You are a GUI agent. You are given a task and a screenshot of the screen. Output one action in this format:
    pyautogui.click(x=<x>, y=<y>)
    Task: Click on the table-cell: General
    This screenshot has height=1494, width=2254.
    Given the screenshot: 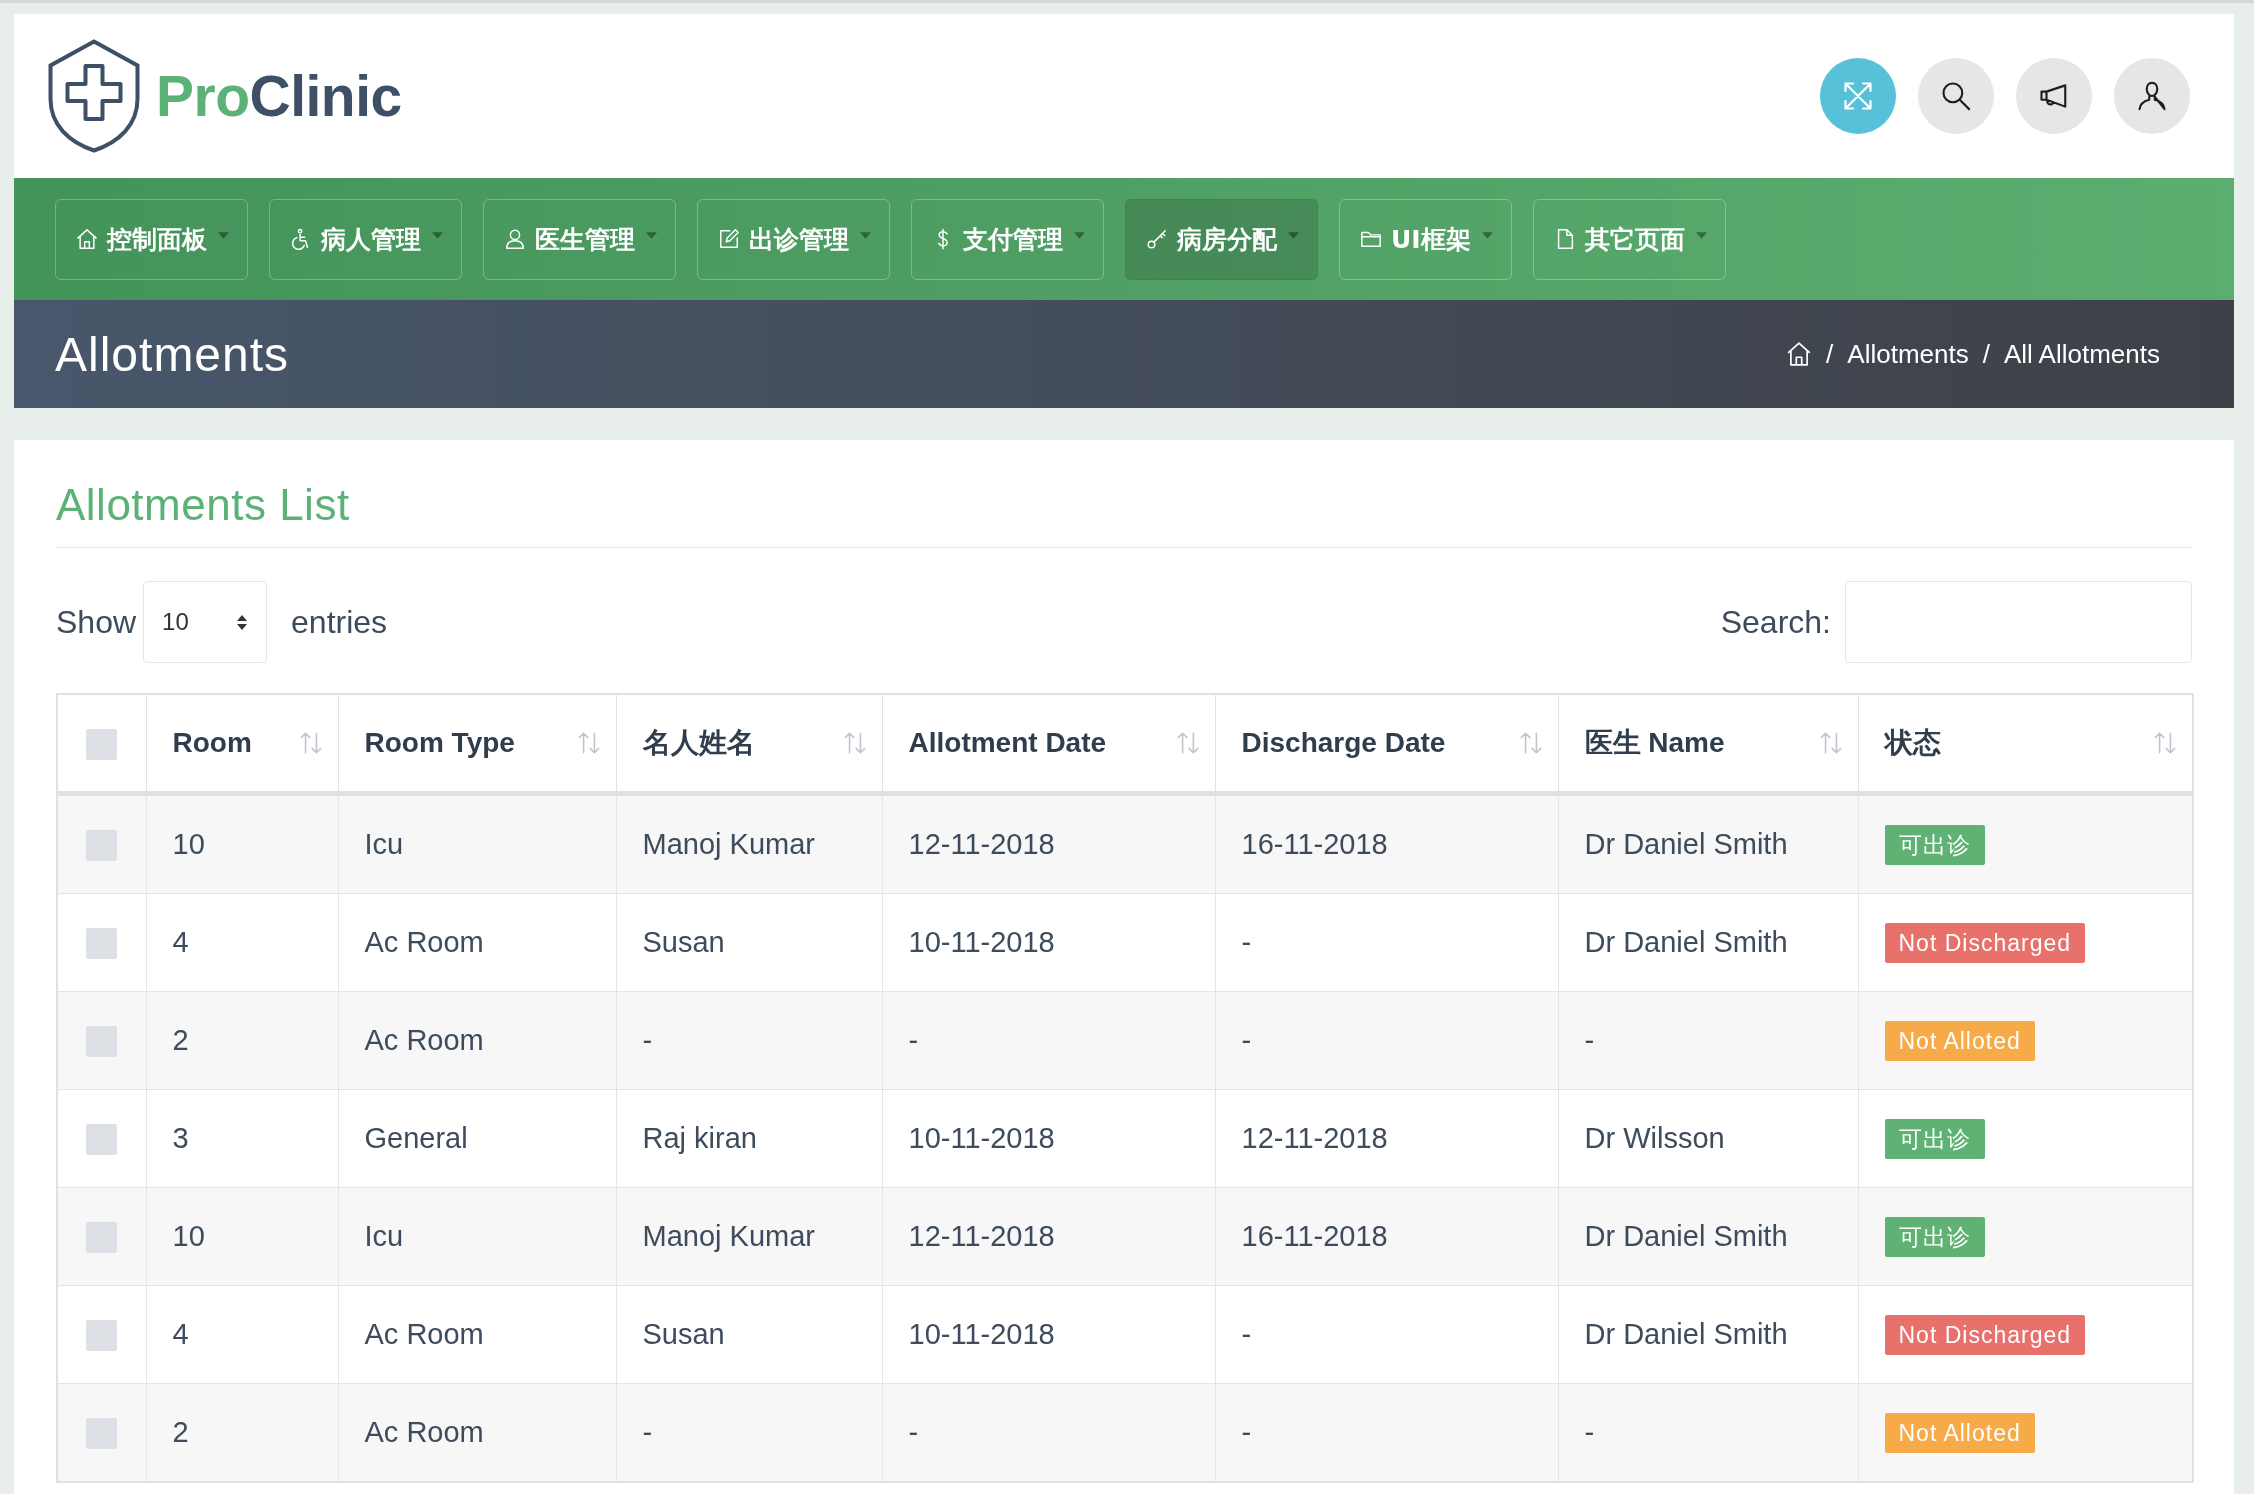 What is the action you would take?
    pyautogui.click(x=477, y=1138)
    